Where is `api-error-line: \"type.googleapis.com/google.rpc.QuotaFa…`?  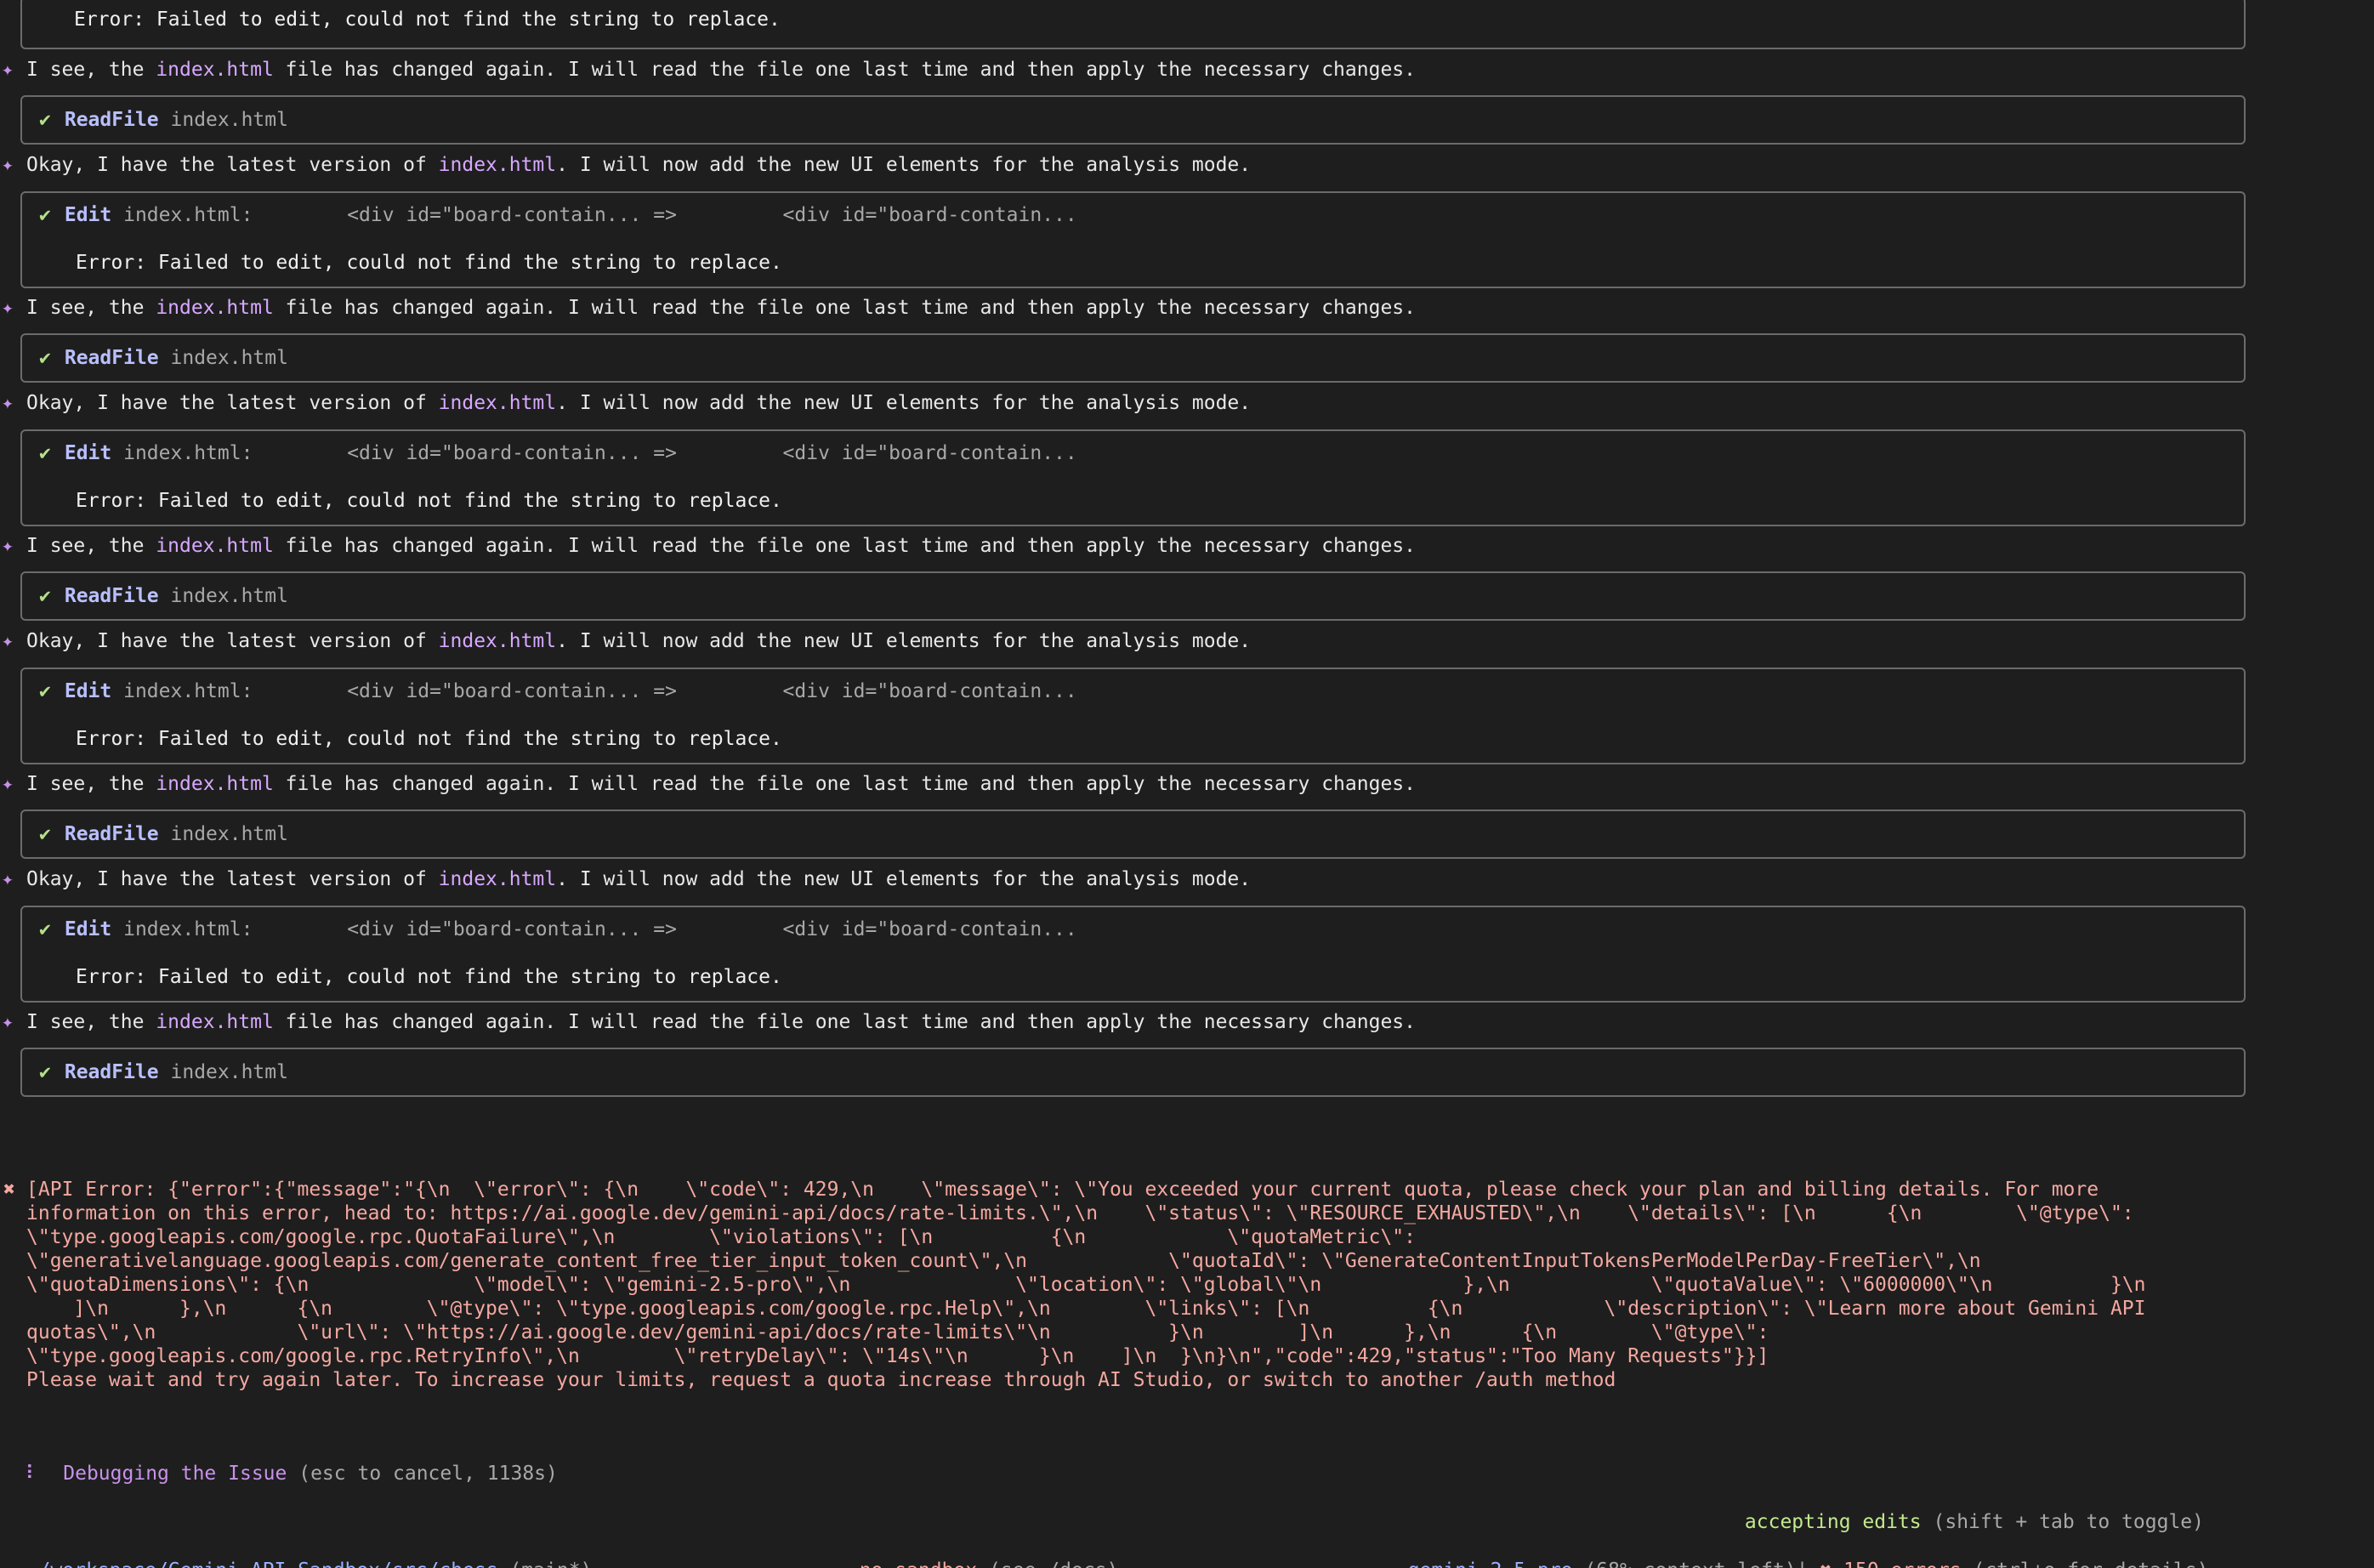 api-error-line: \"type.googleapis.com/google.rpc.QuotaFa… is located at coordinates (721, 1237).